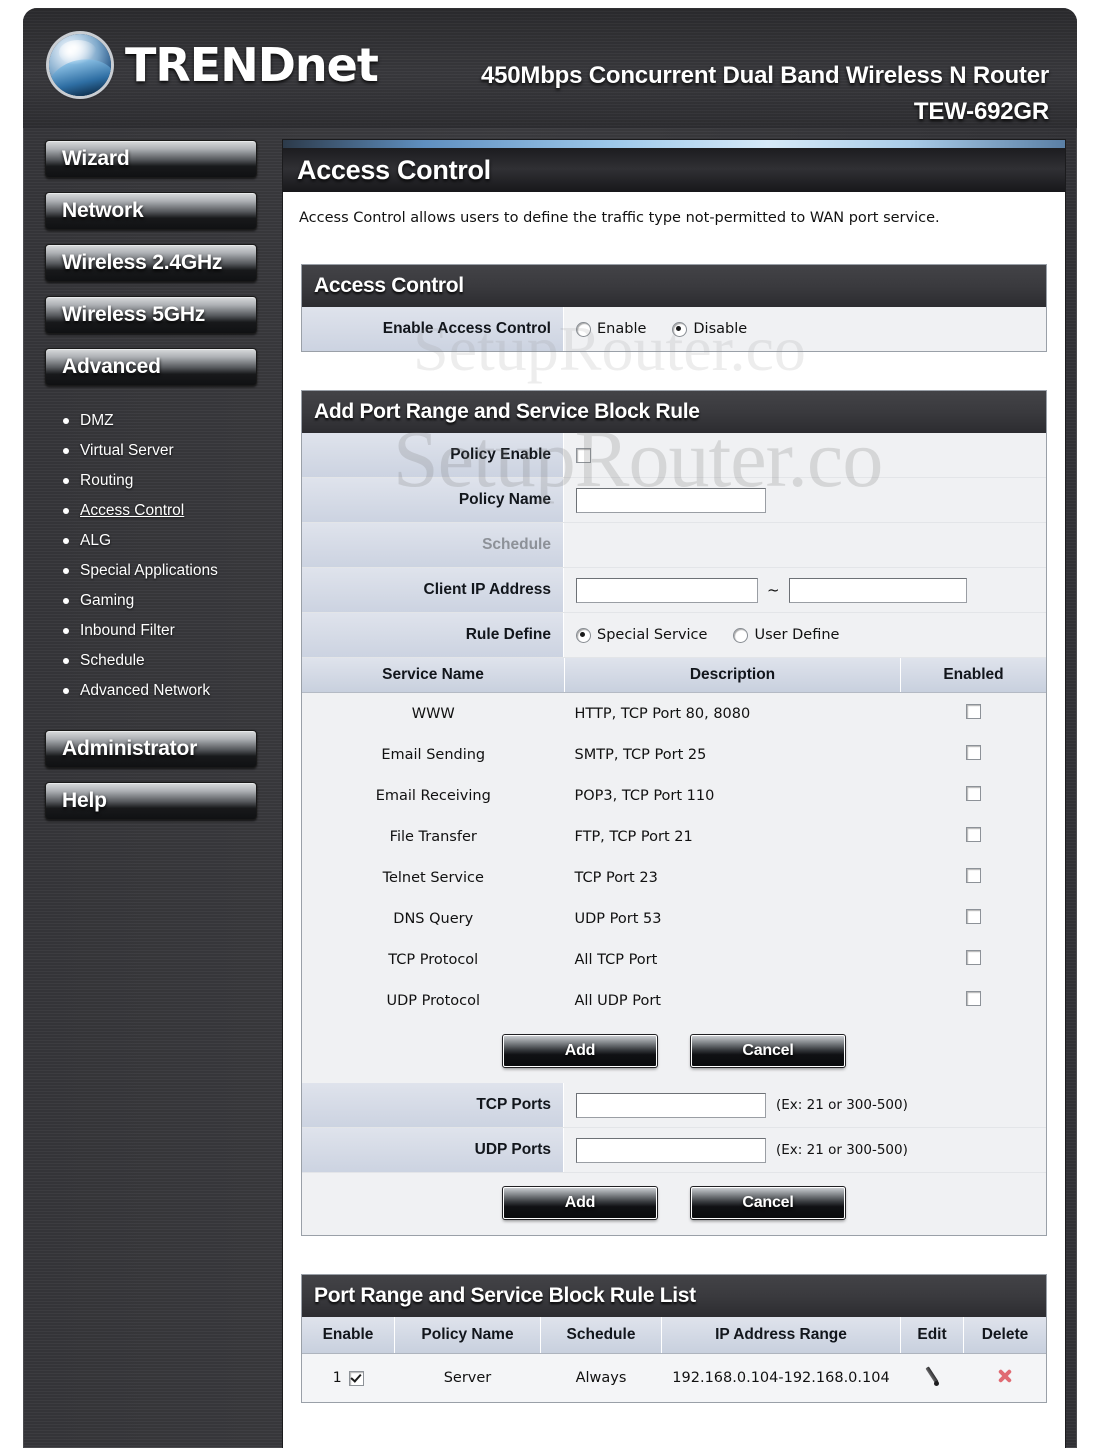 Image resolution: width=1100 pixels, height=1448 pixels. What do you see at coordinates (433, 329) in the screenshot?
I see `enable-access-control-label: Enable Access Control` at bounding box center [433, 329].